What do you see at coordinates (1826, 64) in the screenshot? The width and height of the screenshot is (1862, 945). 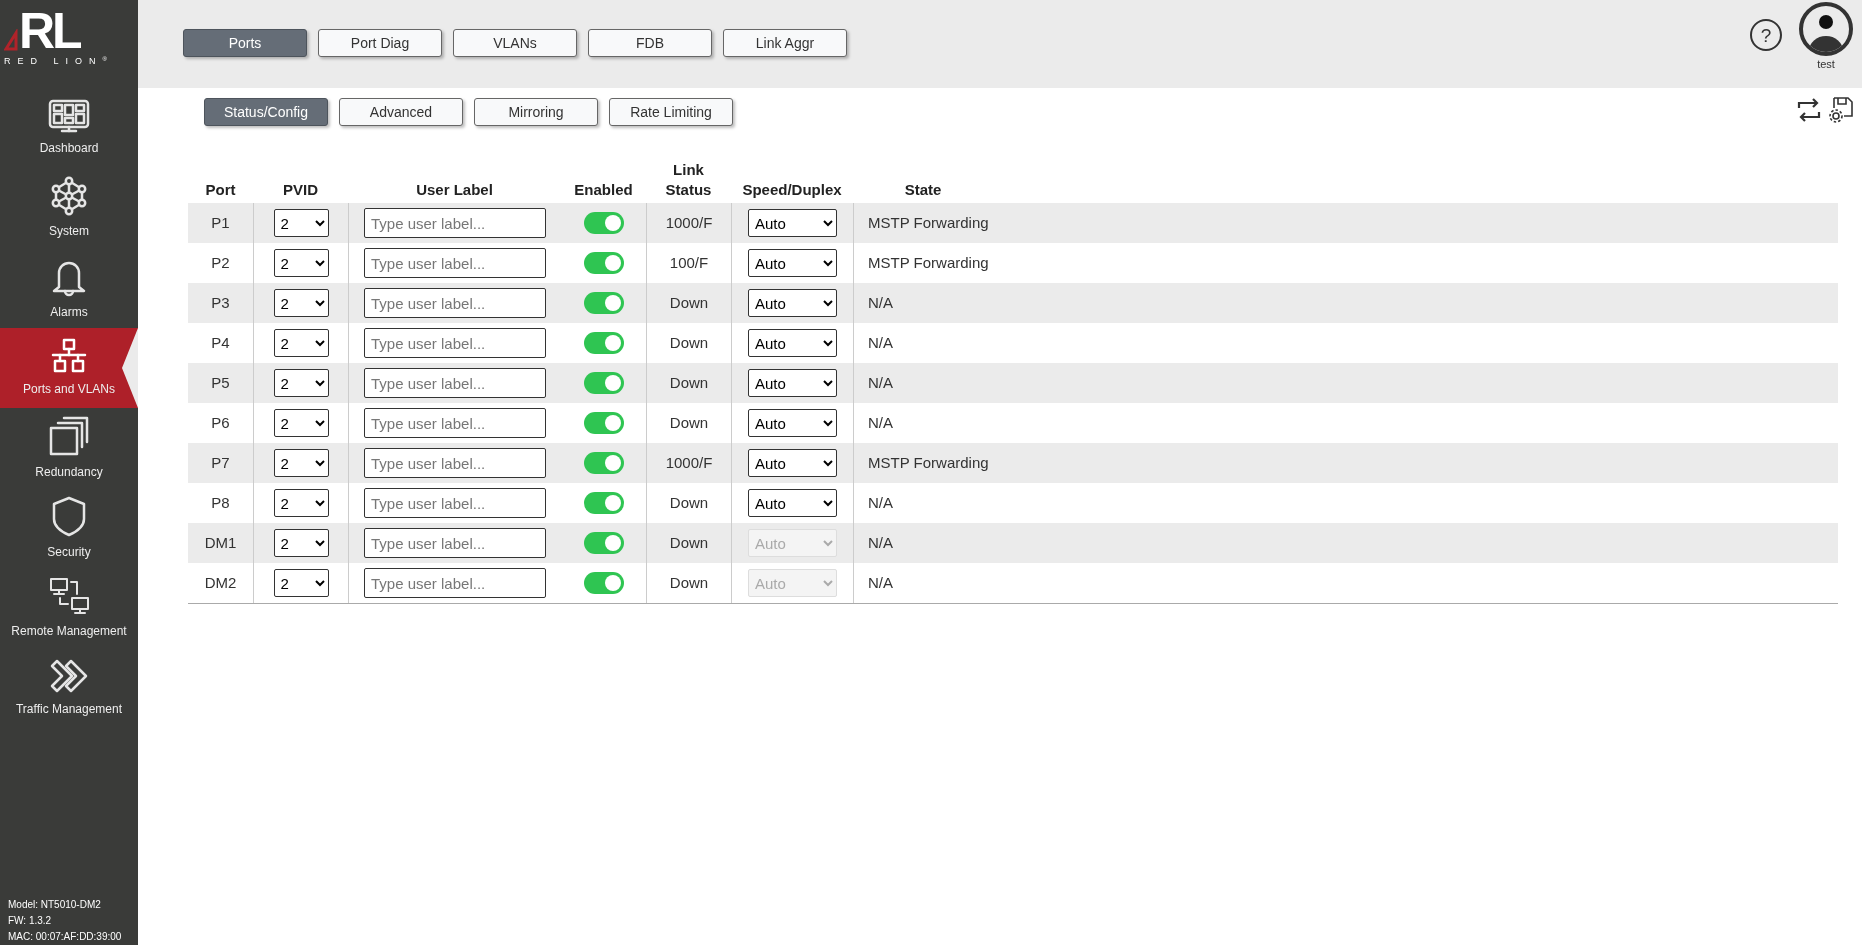 I see `user-name: test` at bounding box center [1826, 64].